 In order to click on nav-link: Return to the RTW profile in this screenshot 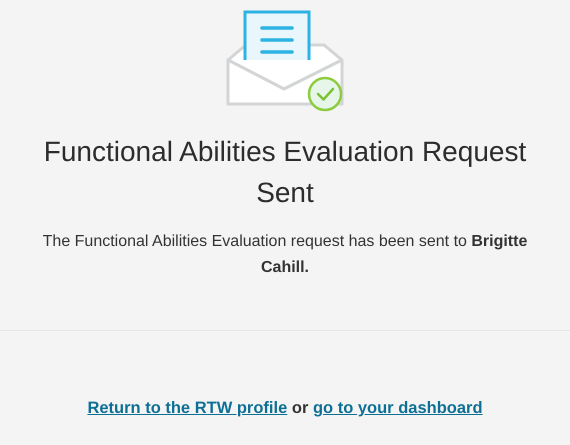, I will do `click(187, 408)`.